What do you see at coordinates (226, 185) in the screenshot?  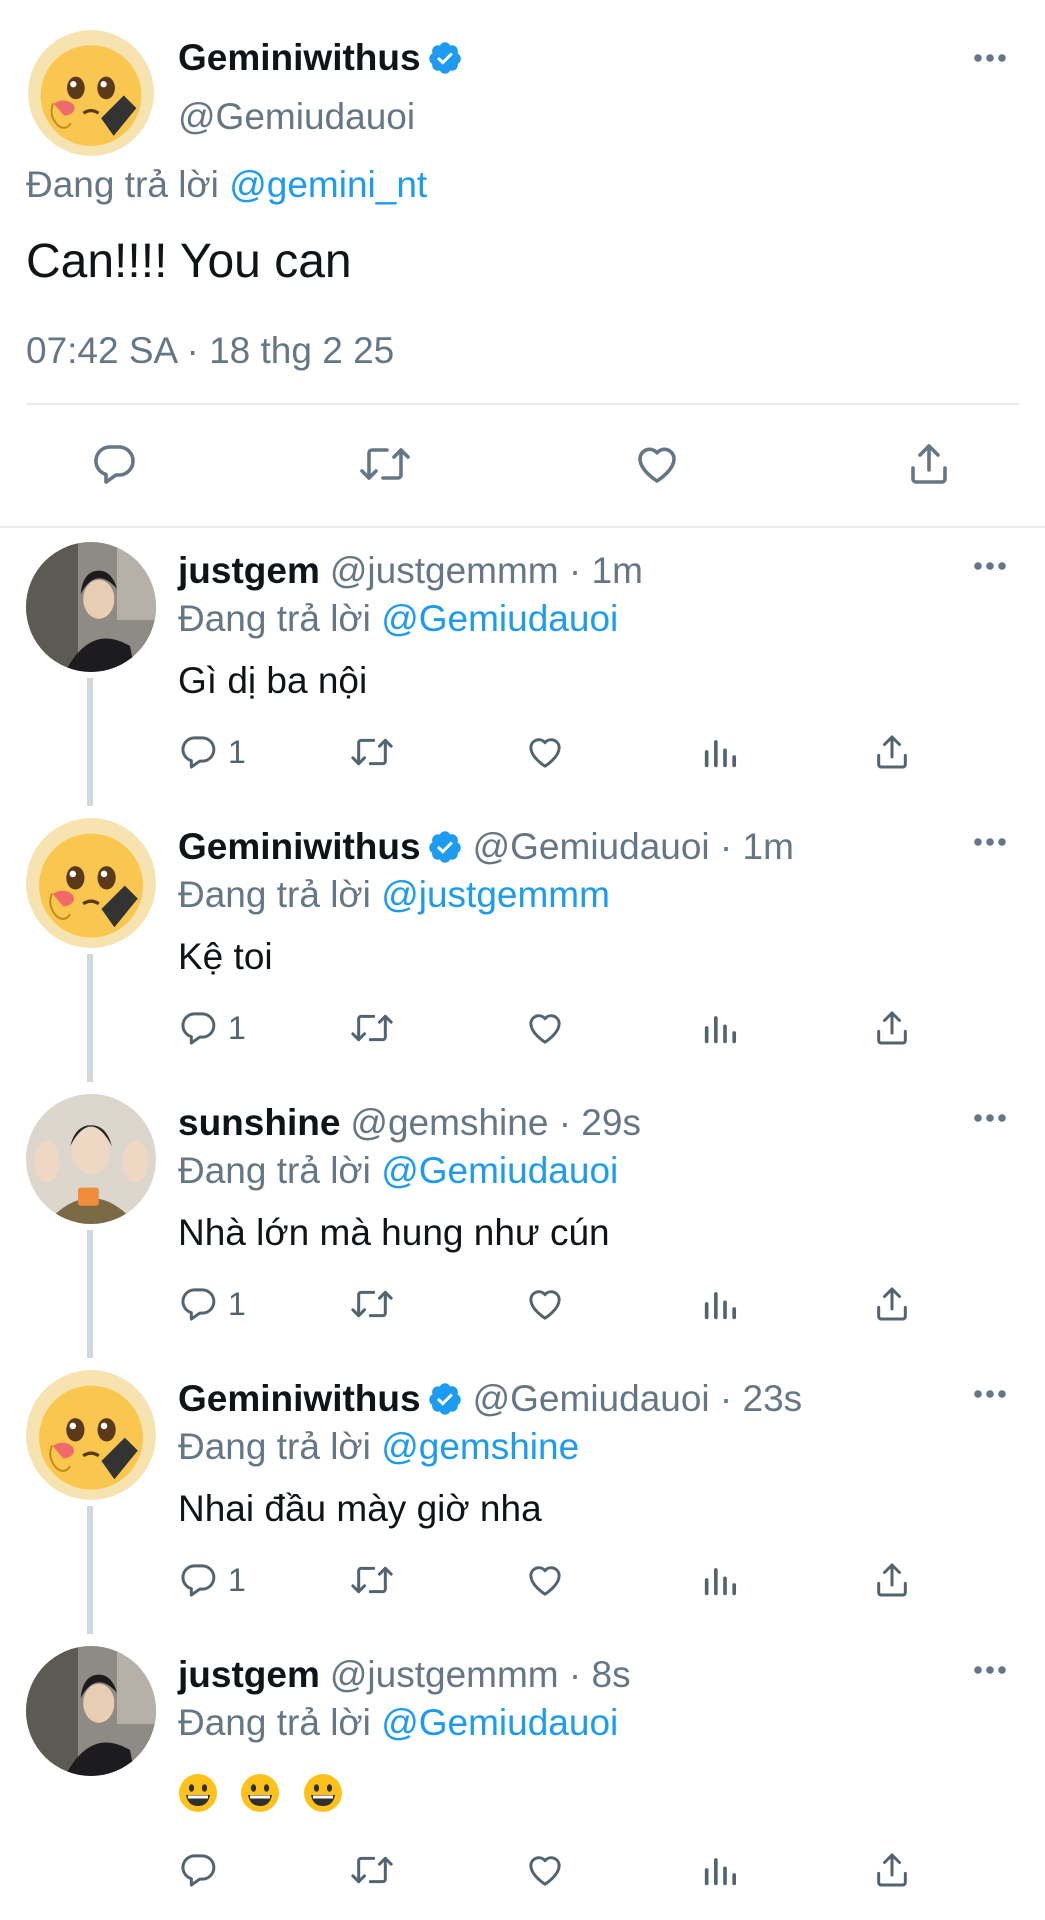 I see `replying-to: Đang trả lời @gemini_nt` at bounding box center [226, 185].